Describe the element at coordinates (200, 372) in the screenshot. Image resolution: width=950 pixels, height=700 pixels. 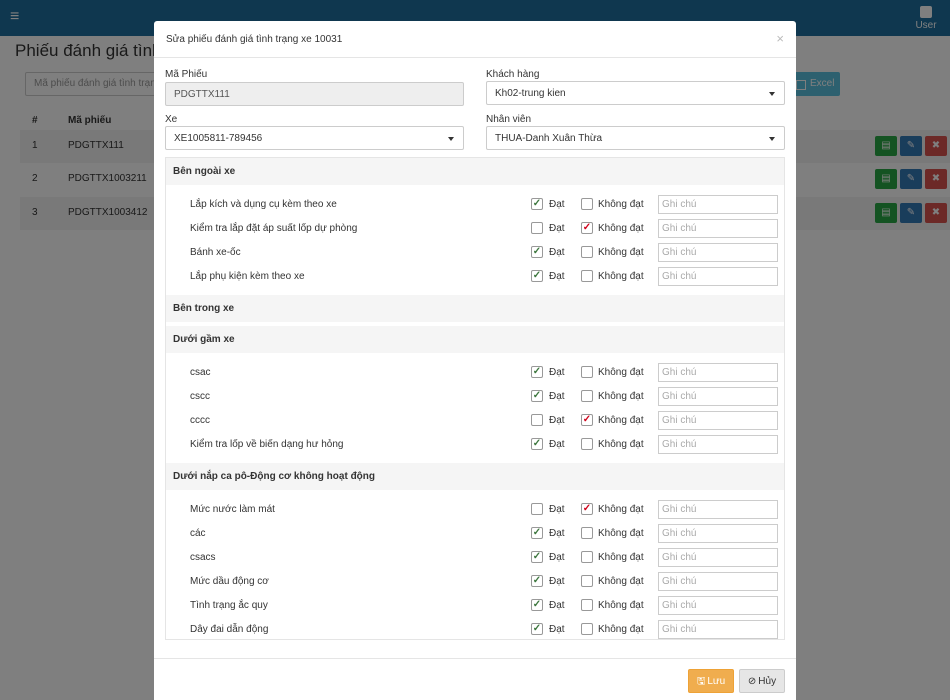
I see `item-label: csac` at that location.